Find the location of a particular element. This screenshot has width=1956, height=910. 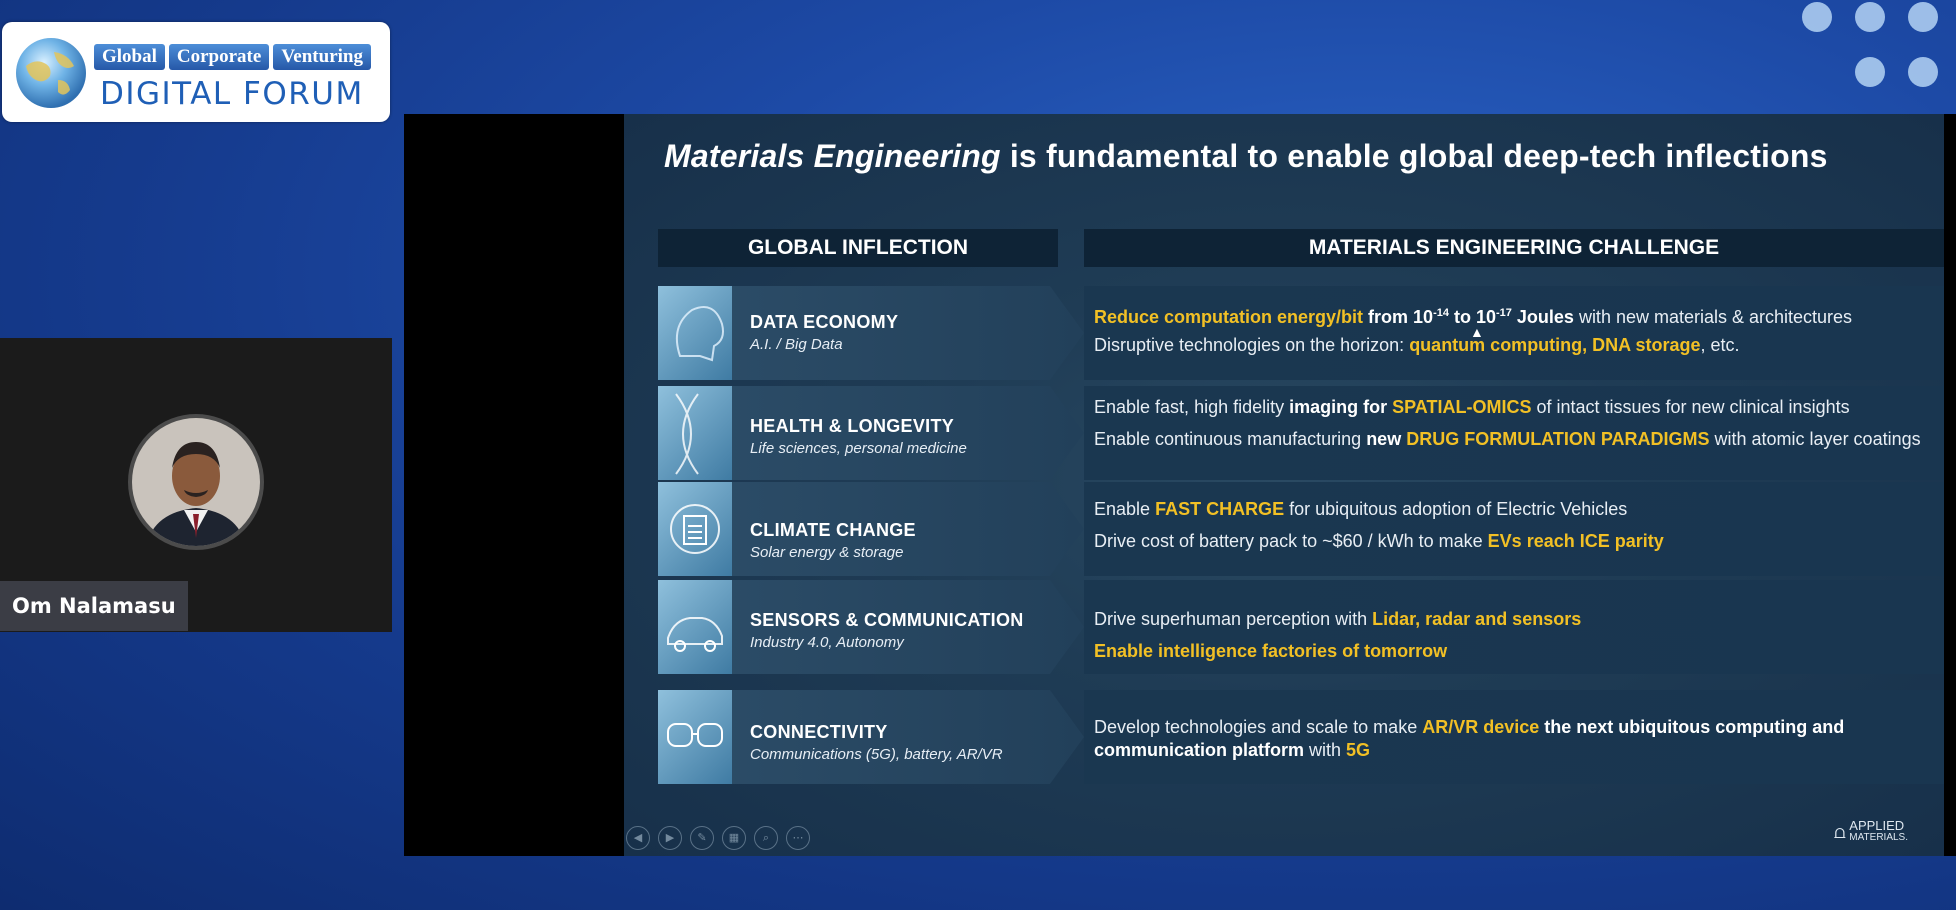

logo-tag-venturing: Venturing is located at coordinates (322, 57).